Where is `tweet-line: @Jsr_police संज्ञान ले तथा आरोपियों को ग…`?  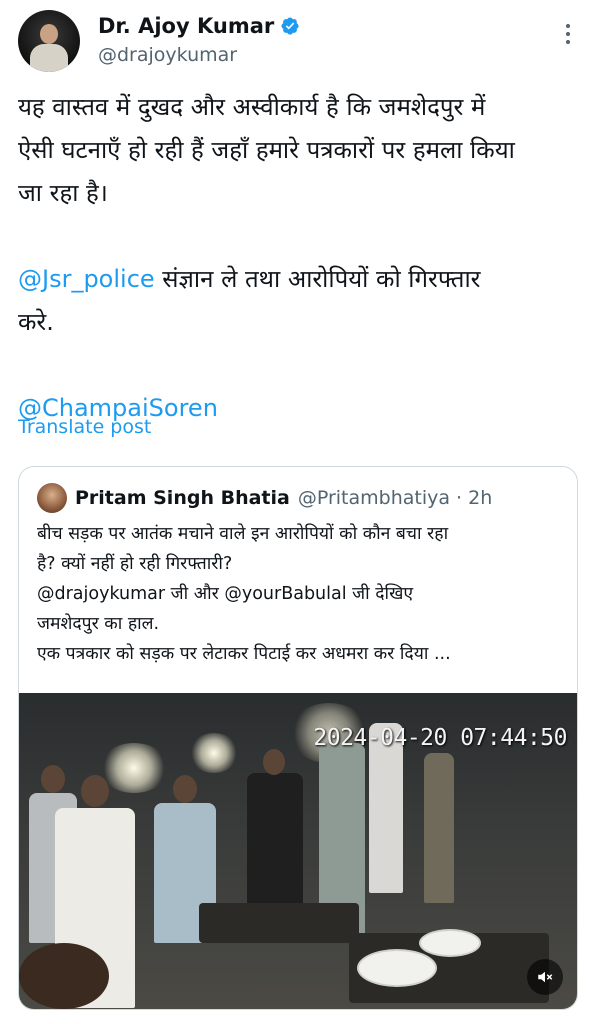 tweet-line: @Jsr_police संज्ञान ले तथा आरोपियों को ग… is located at coordinates (298, 279).